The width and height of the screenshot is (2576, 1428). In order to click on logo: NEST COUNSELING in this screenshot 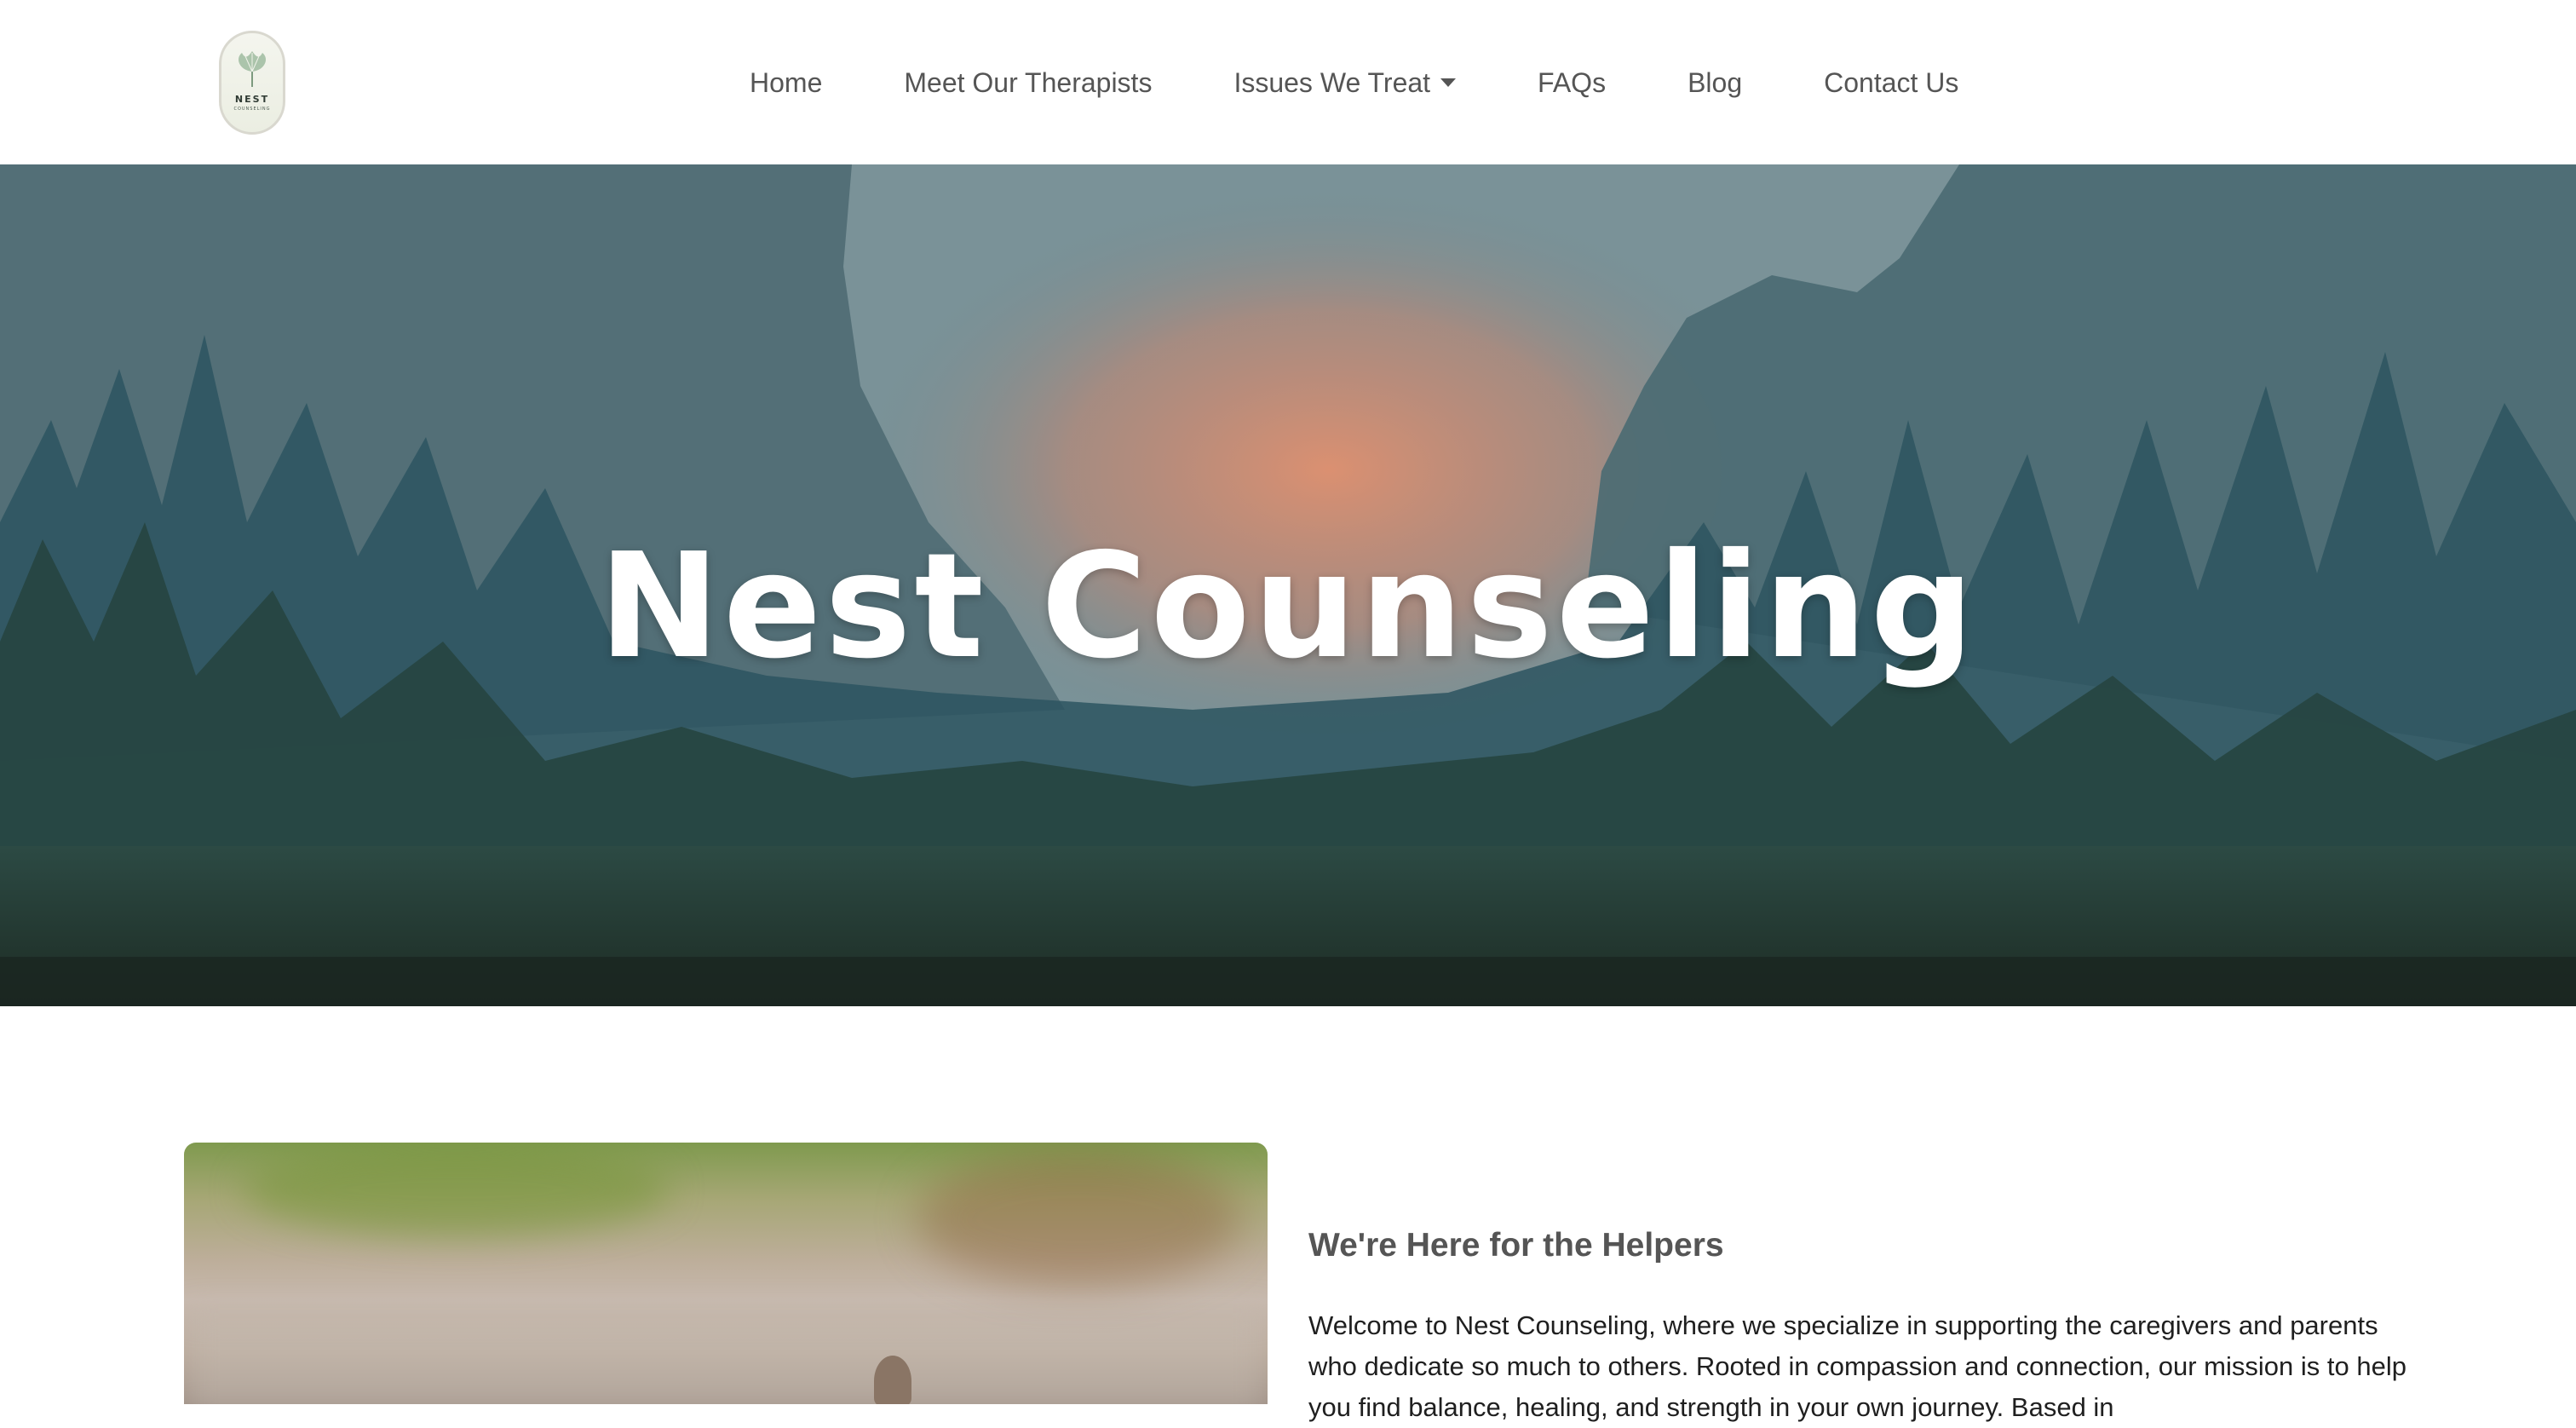, I will do `click(252, 83)`.